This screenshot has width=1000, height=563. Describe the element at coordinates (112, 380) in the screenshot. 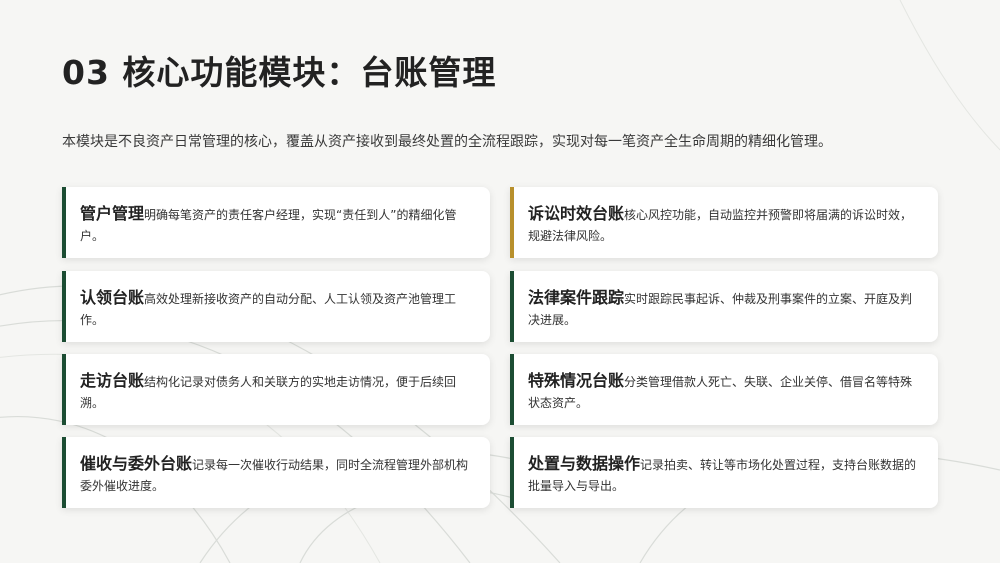

I see `card-heading: 走访台账` at that location.